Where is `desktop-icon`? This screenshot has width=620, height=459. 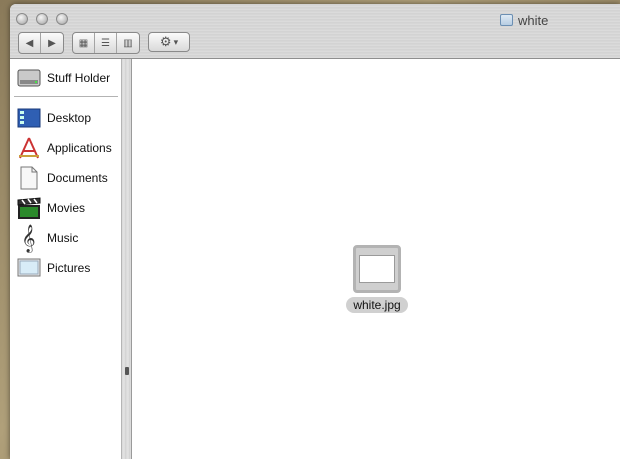
desktop-icon is located at coordinates (28, 118).